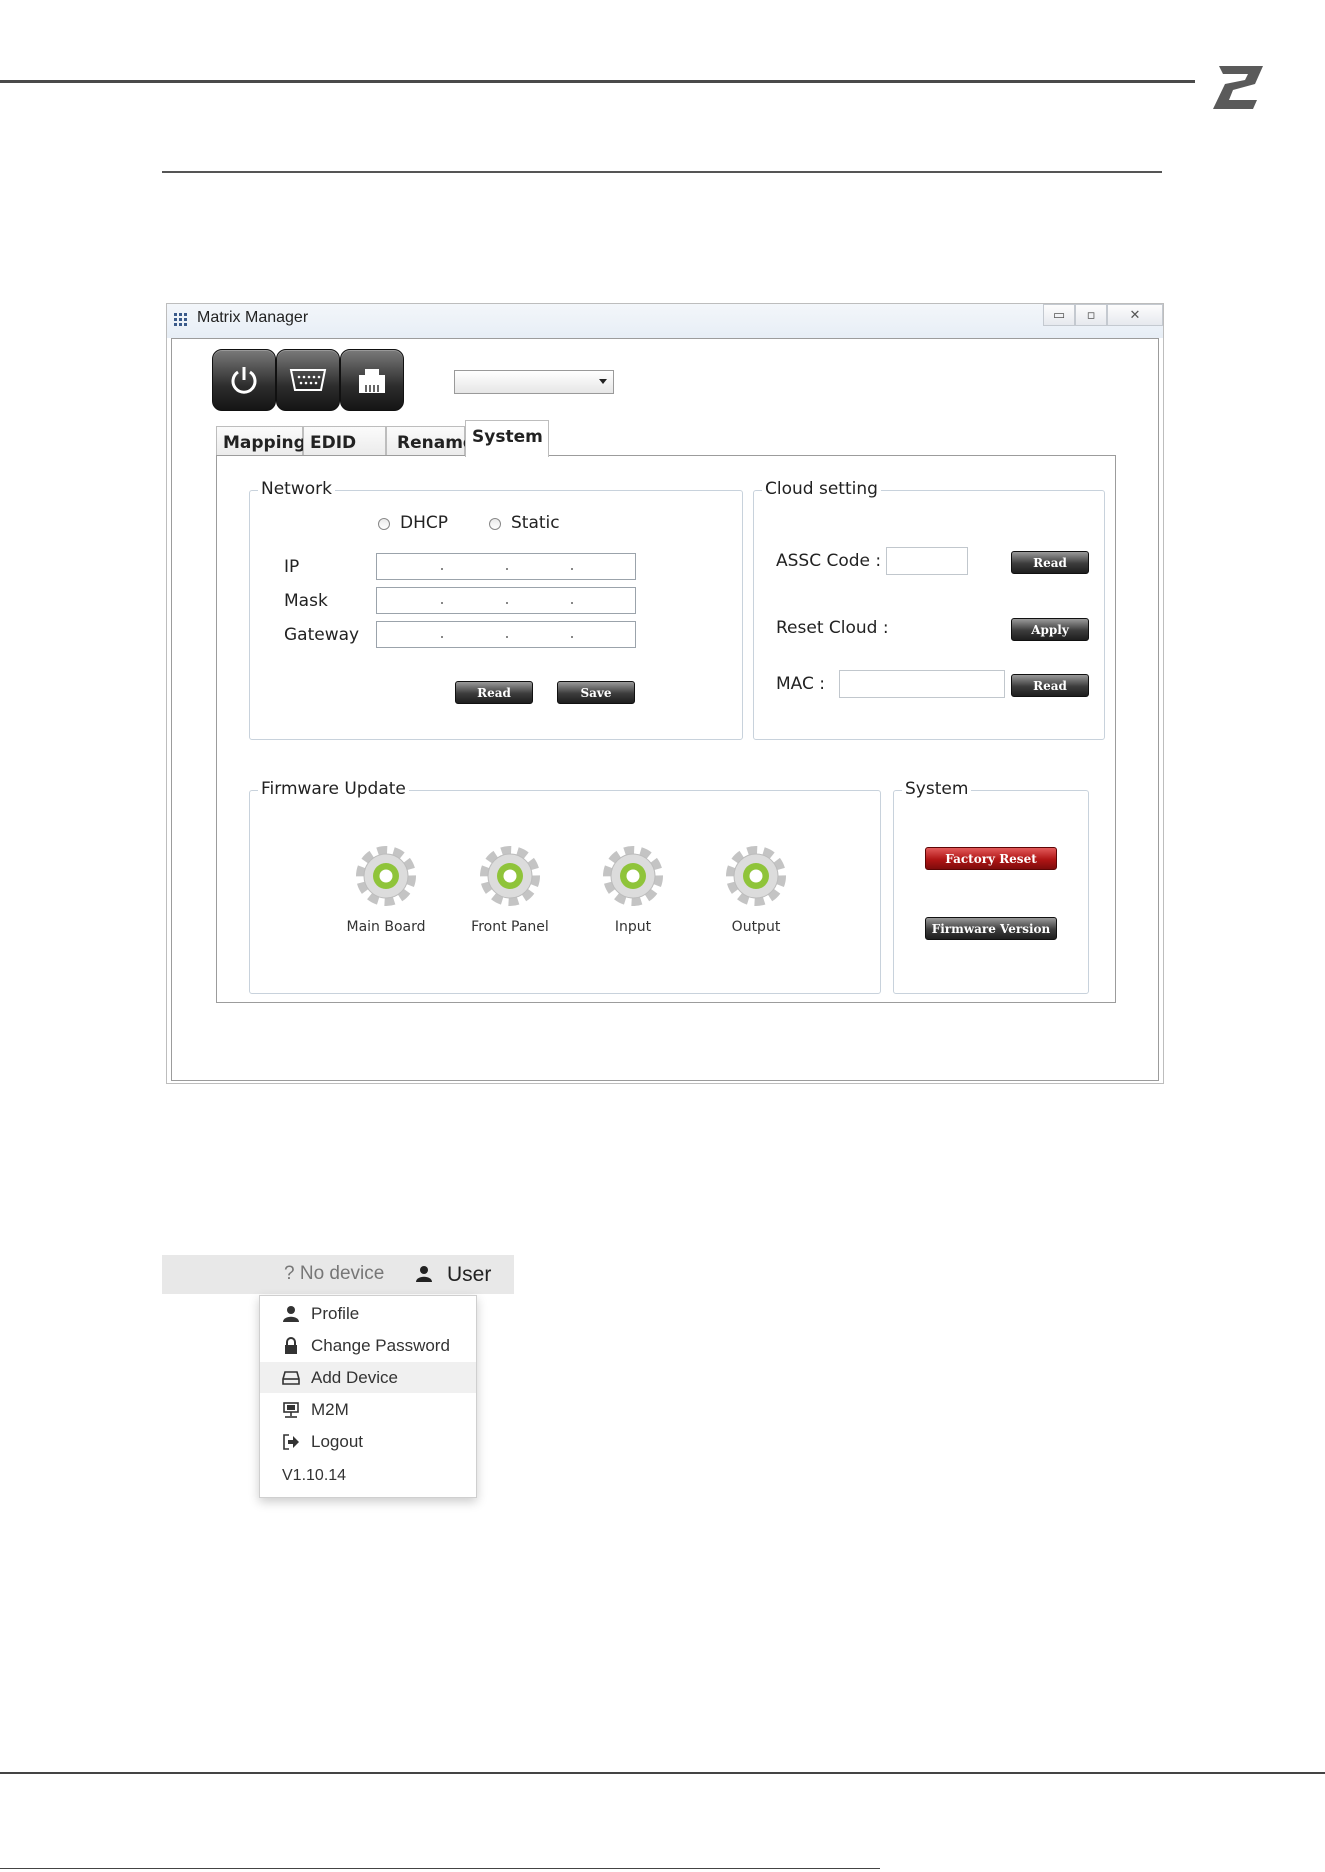 This screenshot has height=1872, width=1325. I want to click on gateway-field, so click(506, 634).